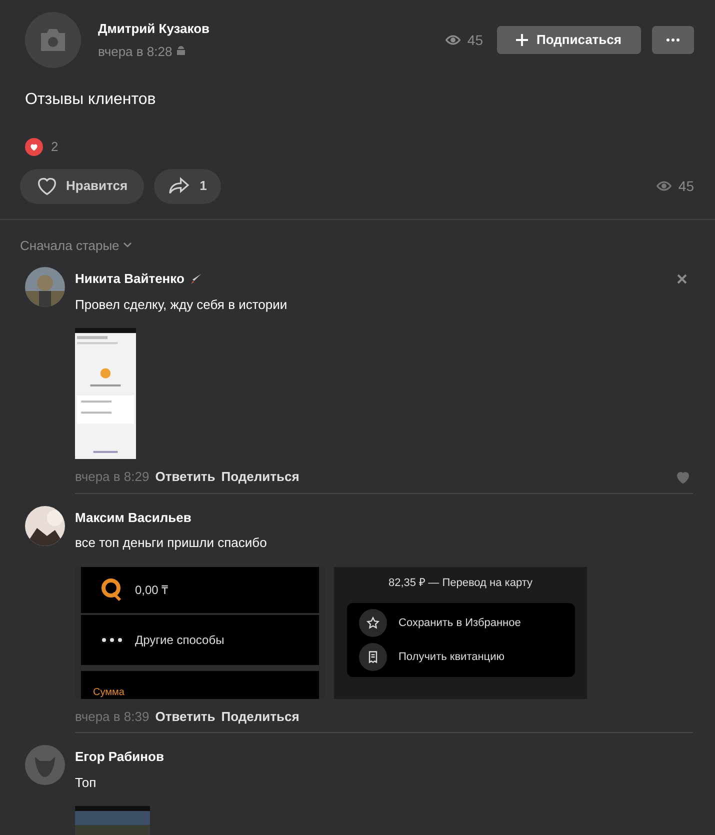 Image resolution: width=715 pixels, height=835 pixels. I want to click on heart-icon, so click(47, 186).